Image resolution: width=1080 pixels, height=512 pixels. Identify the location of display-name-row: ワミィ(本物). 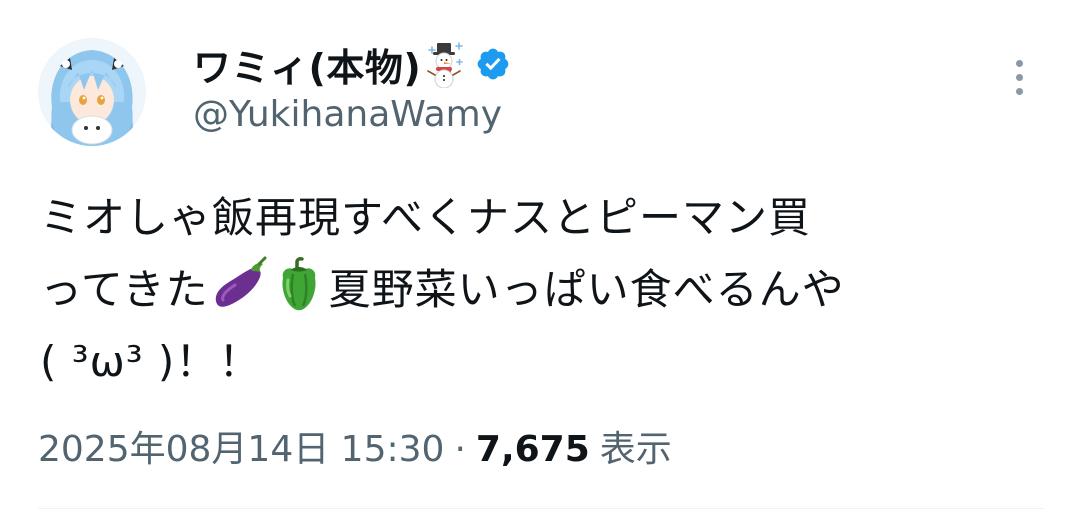
(352, 64).